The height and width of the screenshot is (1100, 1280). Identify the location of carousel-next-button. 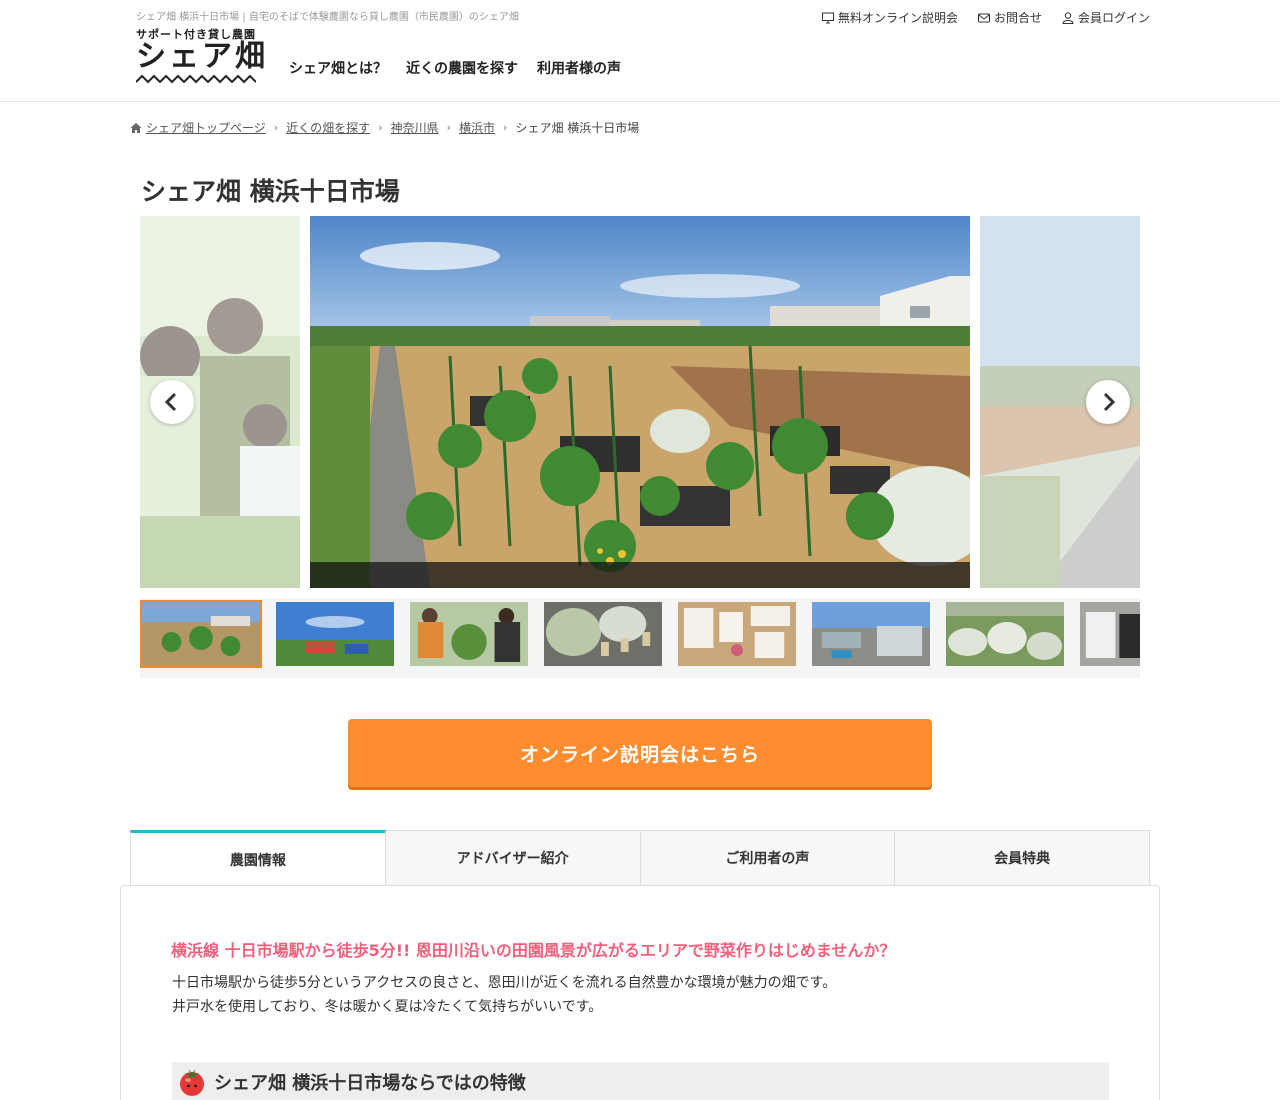
(1108, 402).